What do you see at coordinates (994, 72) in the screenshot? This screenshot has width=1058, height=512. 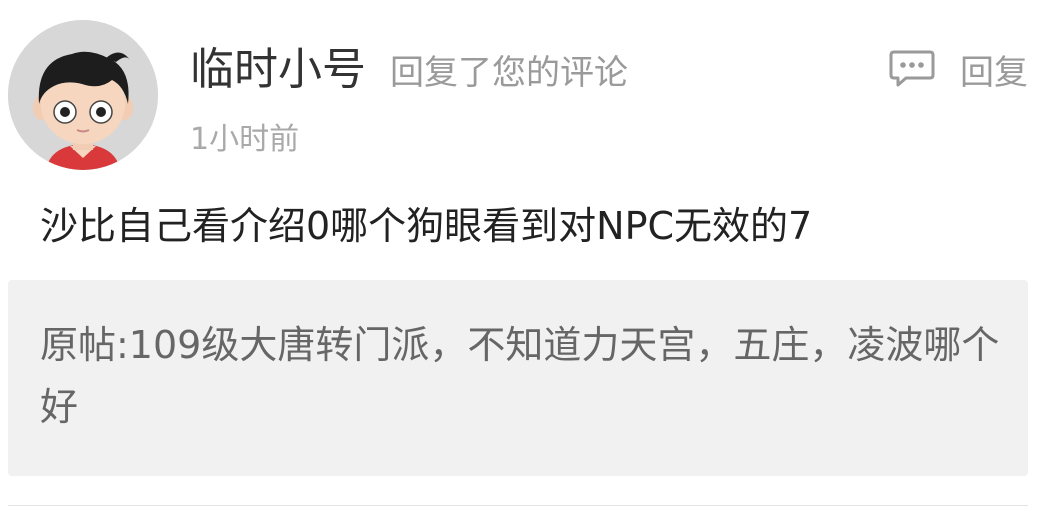 I see `reply-label: 回复` at bounding box center [994, 72].